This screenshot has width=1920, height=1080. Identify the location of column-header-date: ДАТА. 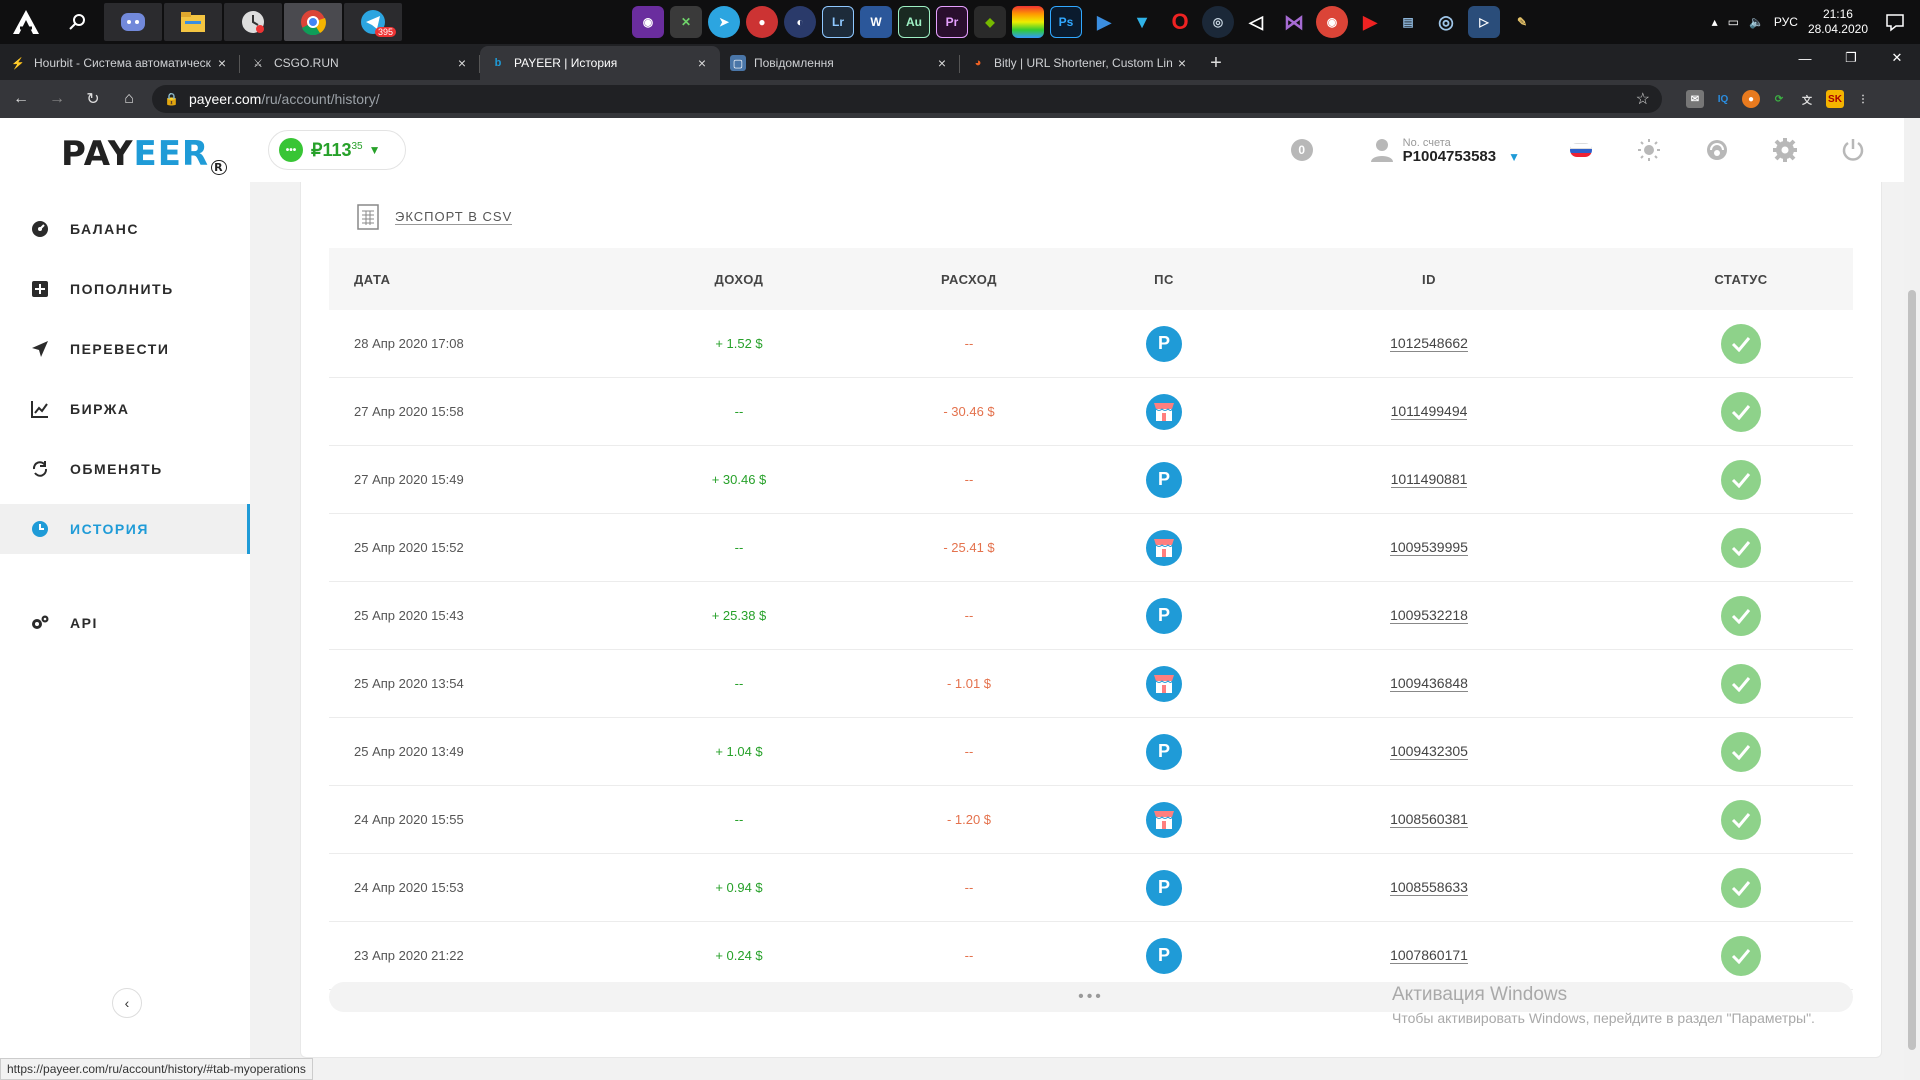
(484, 279).